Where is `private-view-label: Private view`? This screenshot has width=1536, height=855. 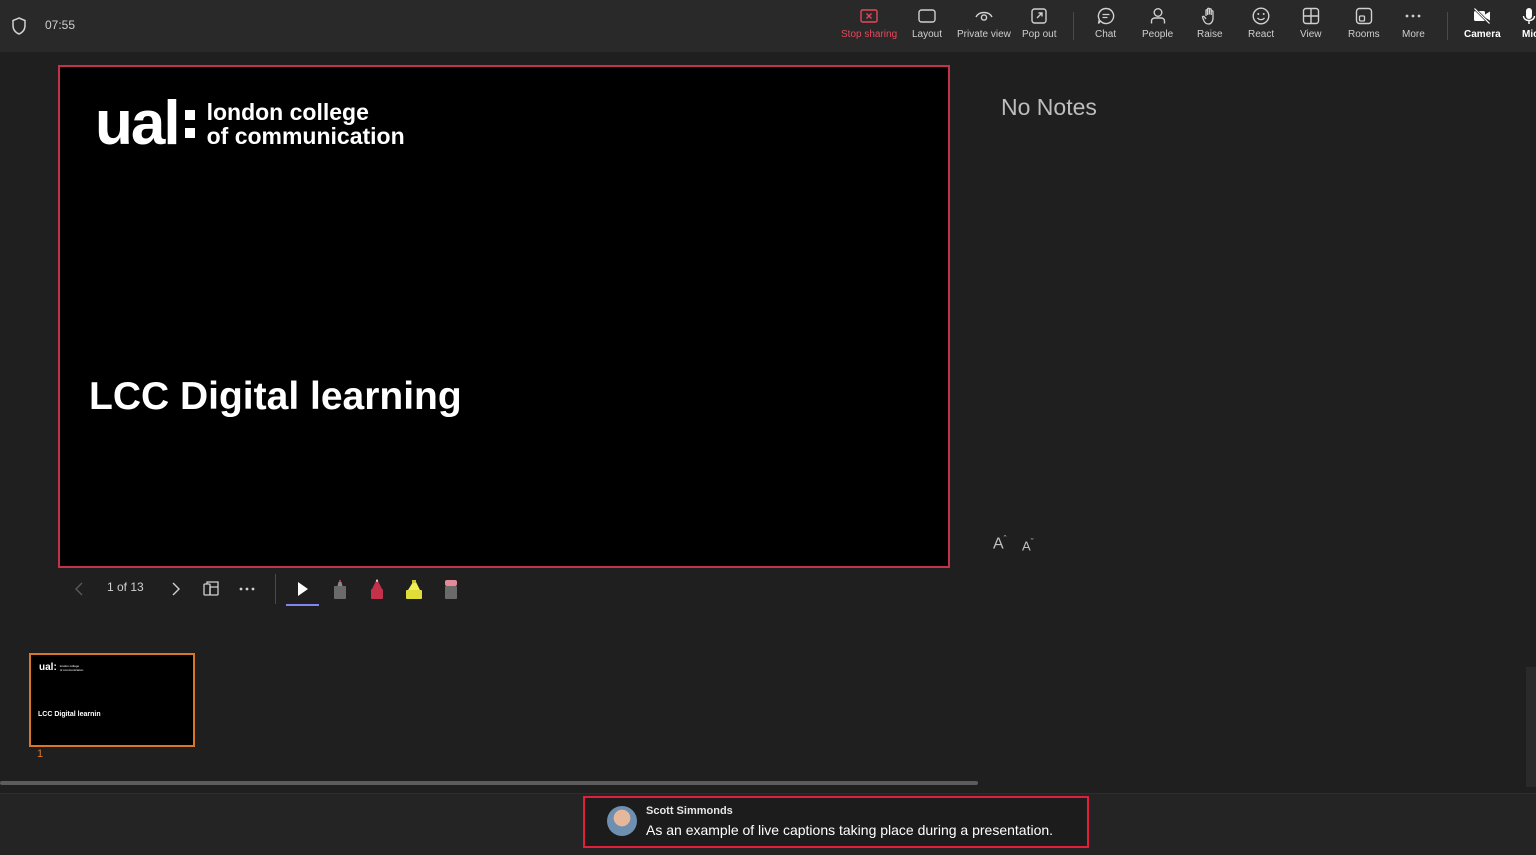
private-view-label: Private view is located at coordinates (984, 34).